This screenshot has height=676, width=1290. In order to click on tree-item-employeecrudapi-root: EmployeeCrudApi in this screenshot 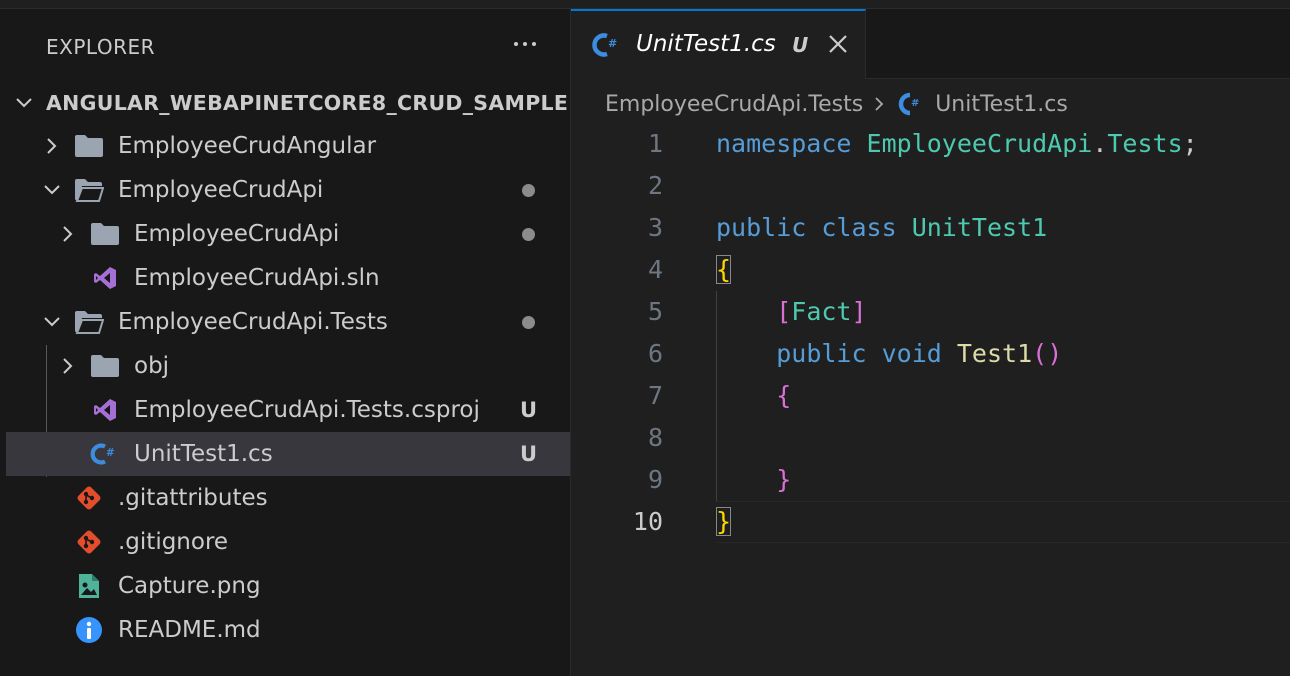, I will do `click(288, 190)`.